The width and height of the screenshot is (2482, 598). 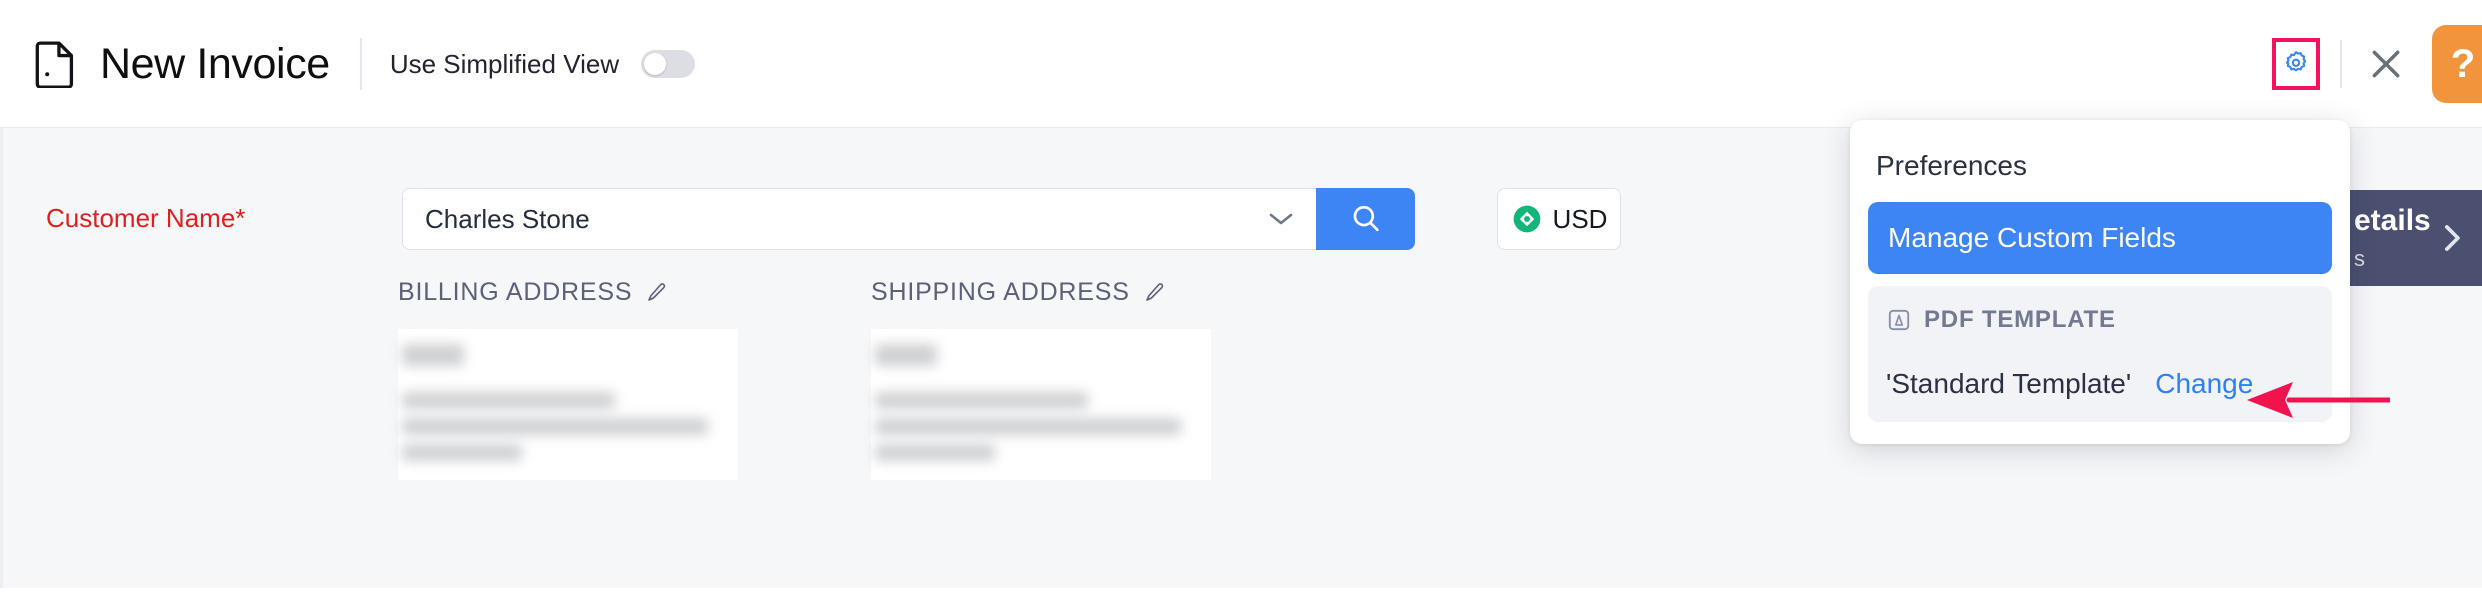 I want to click on shipping-address-heading: SHIPPING ADDRESS, so click(x=1041, y=292).